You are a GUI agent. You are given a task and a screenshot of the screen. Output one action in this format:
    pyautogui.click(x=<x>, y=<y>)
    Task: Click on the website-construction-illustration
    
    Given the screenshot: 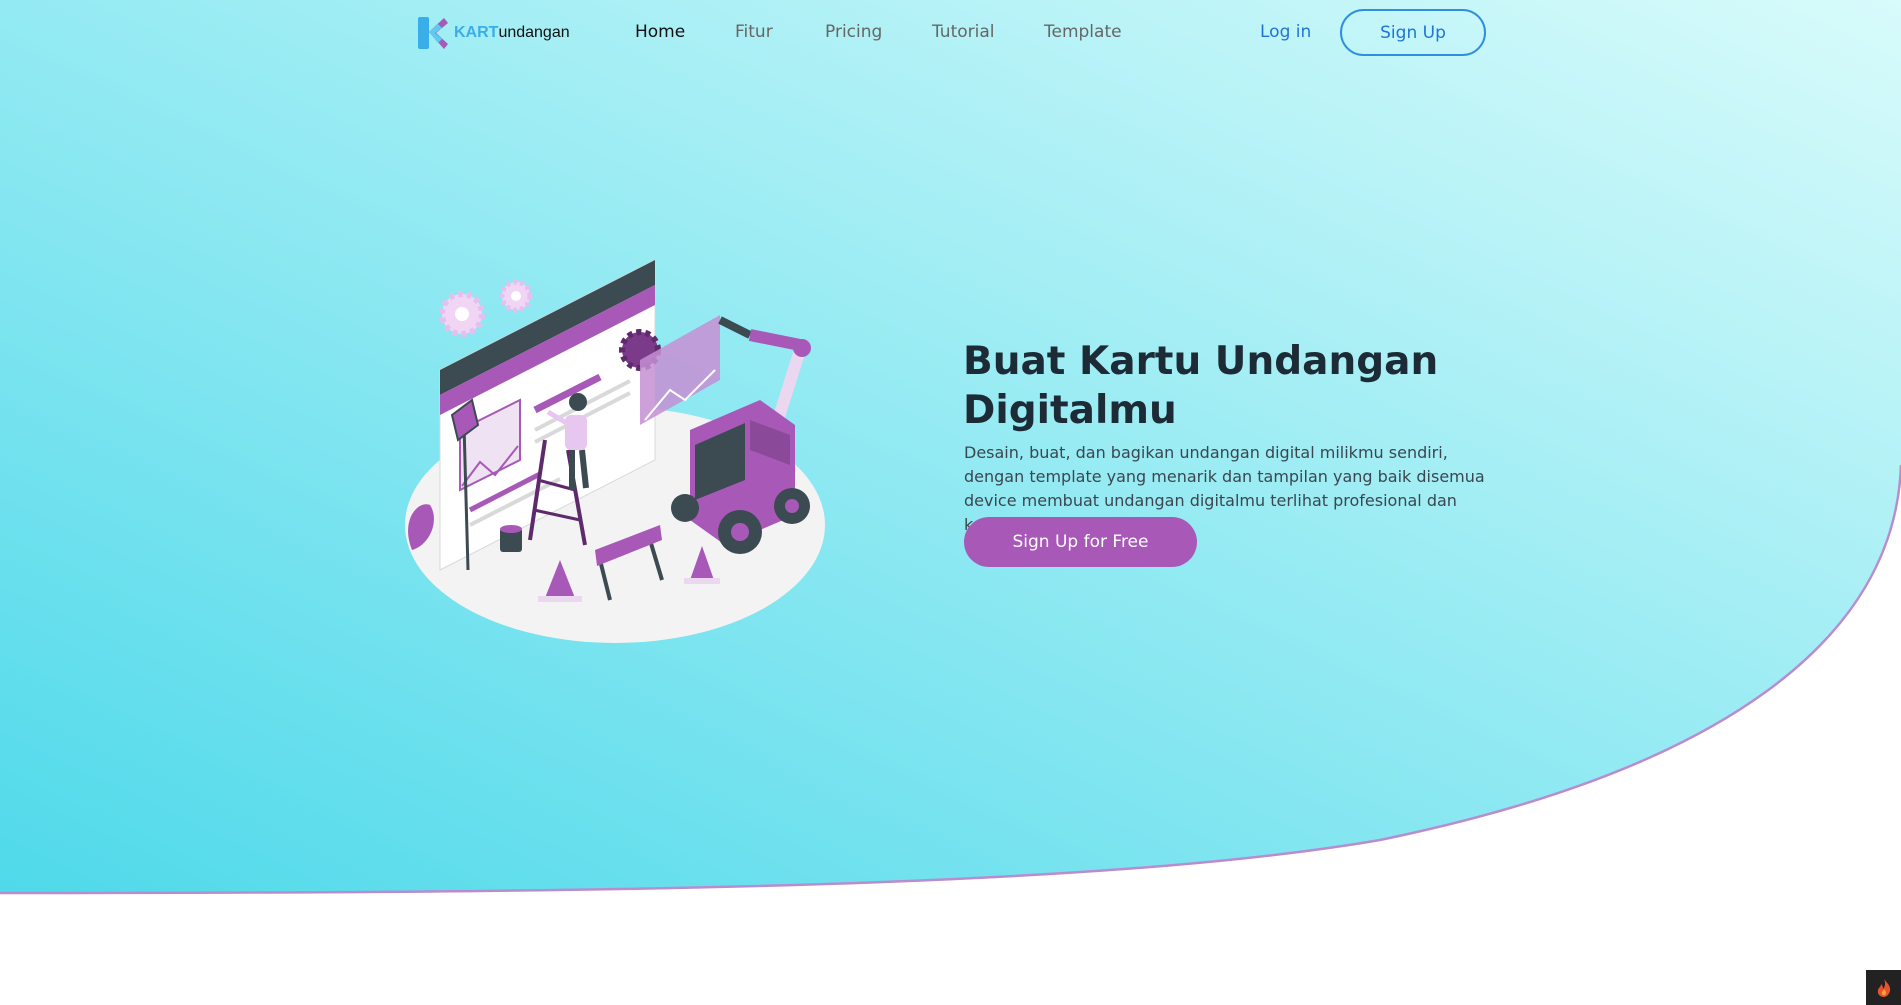 What is the action you would take?
    pyautogui.click(x=615, y=451)
    